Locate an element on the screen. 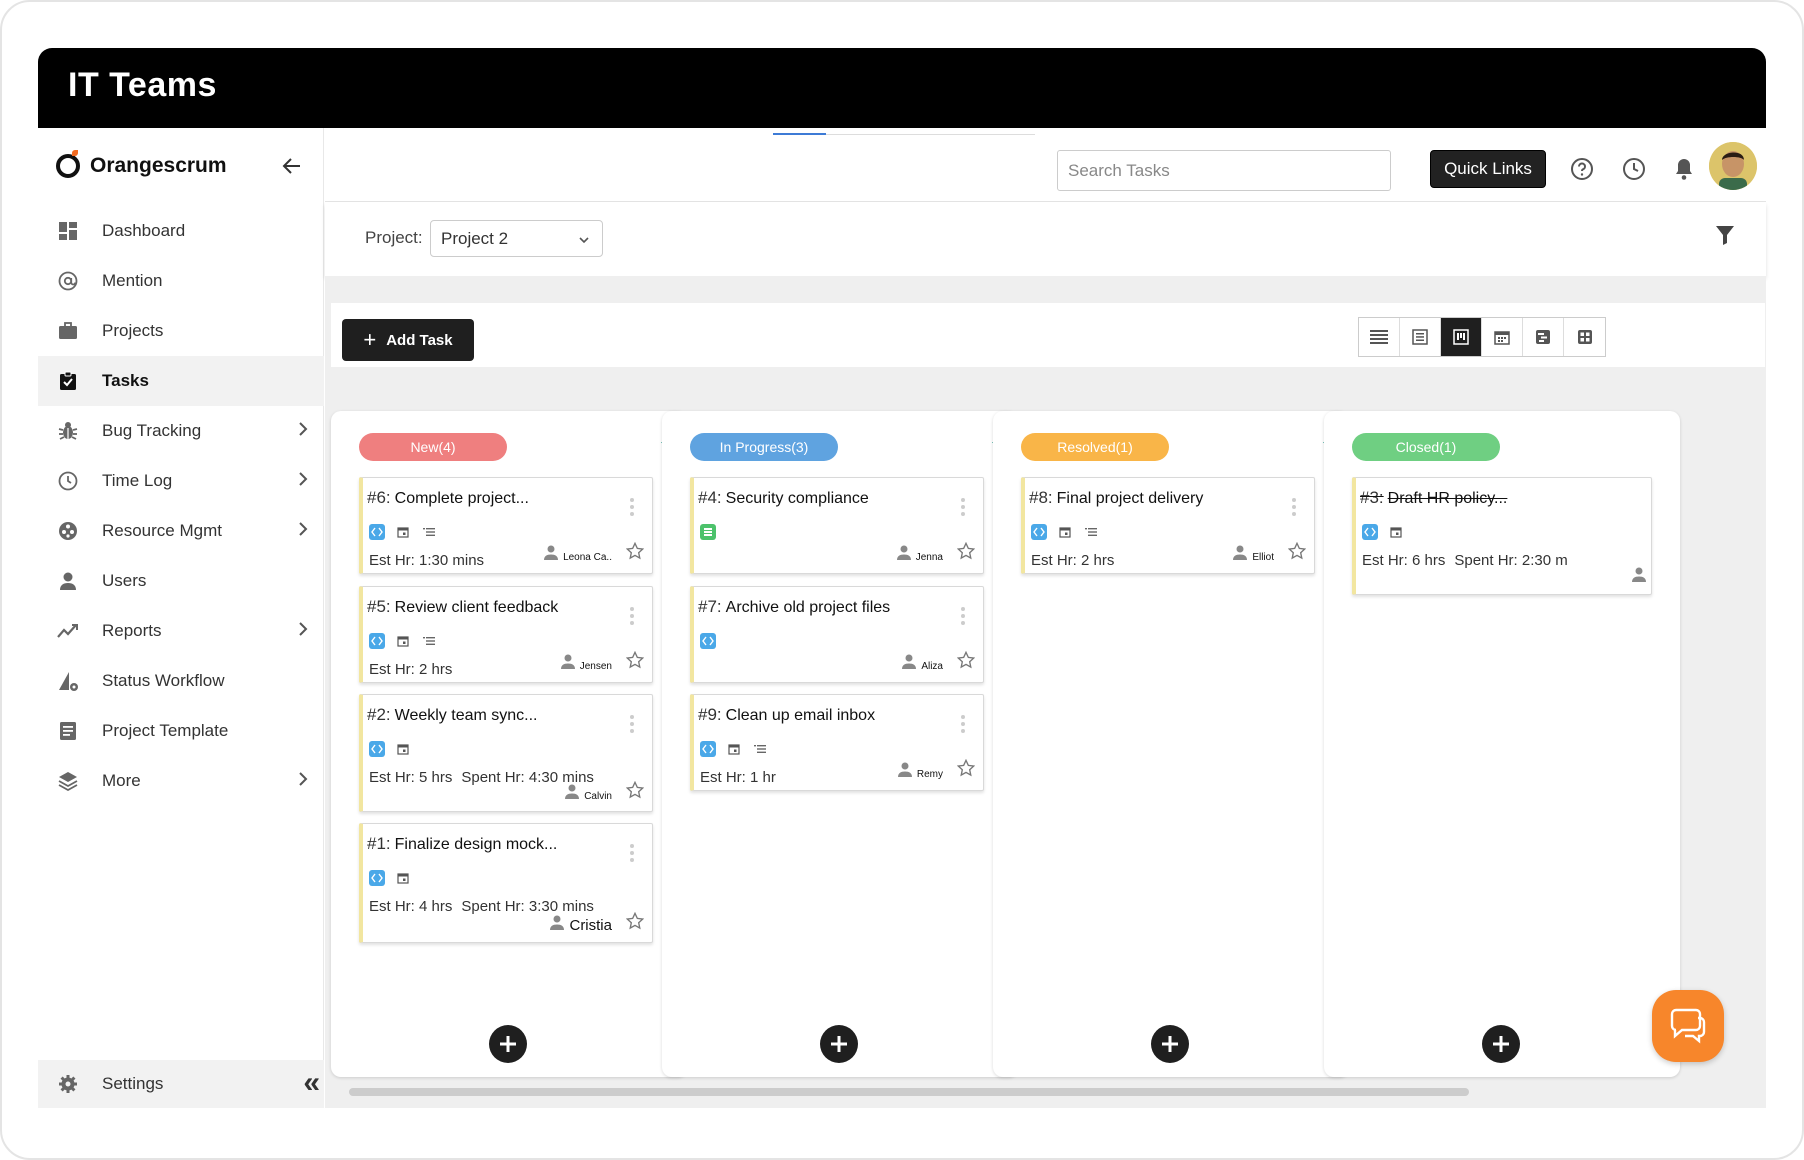  sidebar-item-project-template: Project Template is located at coordinates (181, 731).